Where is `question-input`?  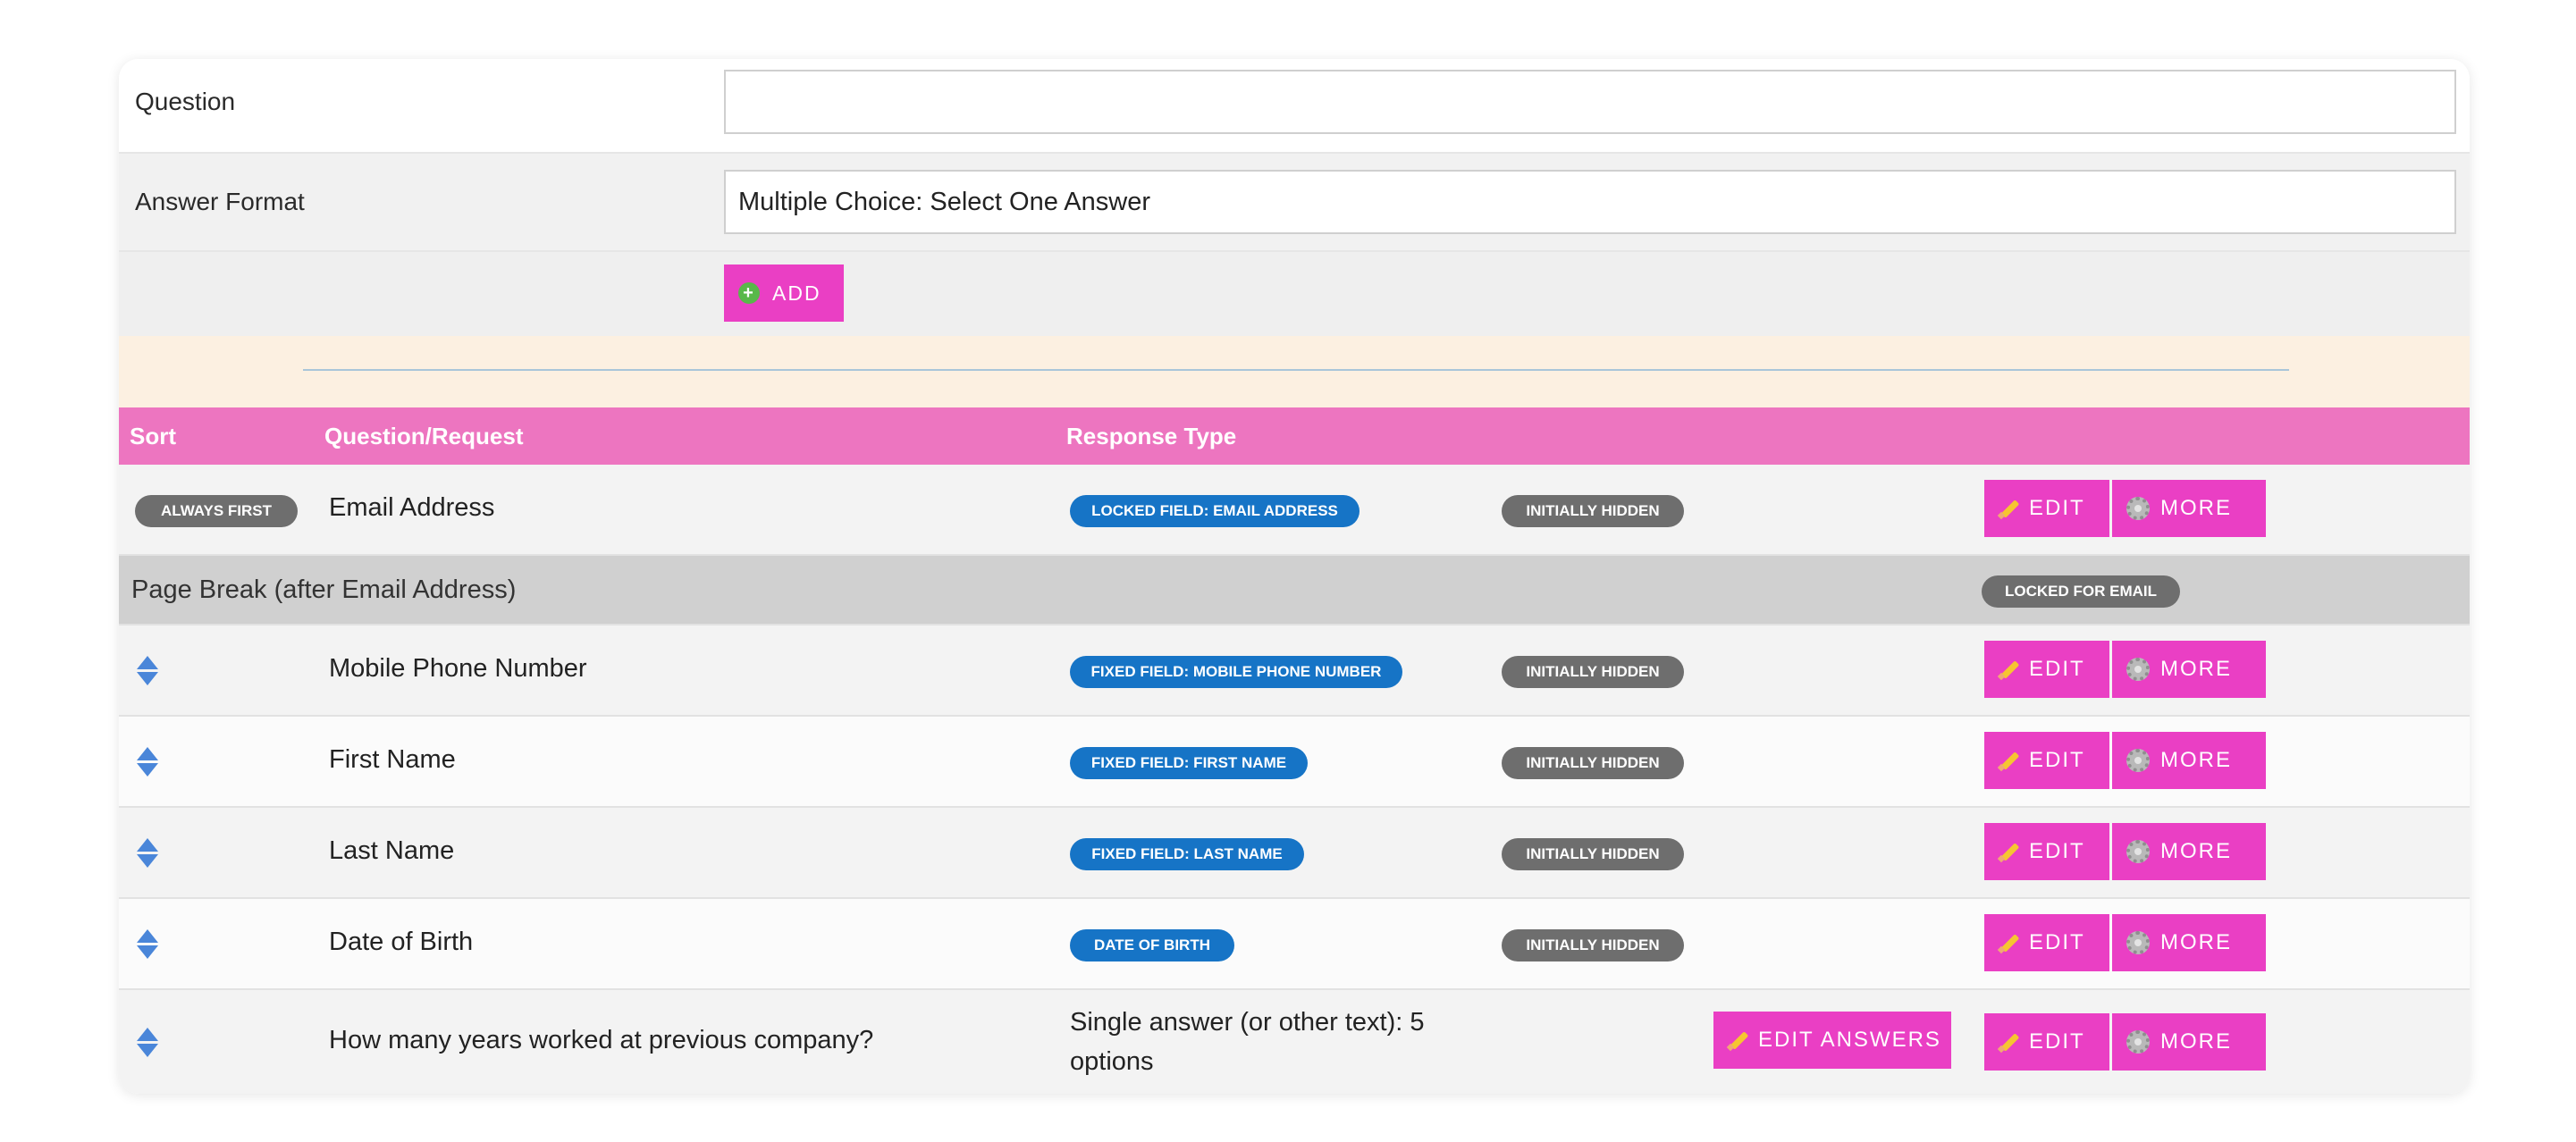 question-input is located at coordinates (1590, 102).